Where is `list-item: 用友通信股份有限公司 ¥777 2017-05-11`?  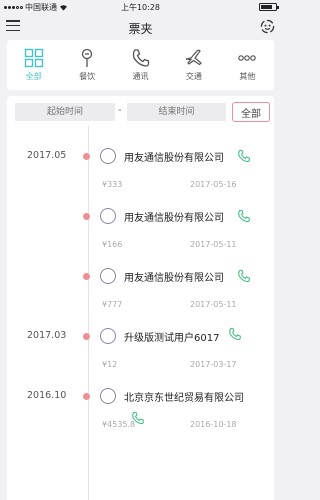
list-item: 用友通信股份有限公司 ¥777 2017-05-11 is located at coordinates (140, 288).